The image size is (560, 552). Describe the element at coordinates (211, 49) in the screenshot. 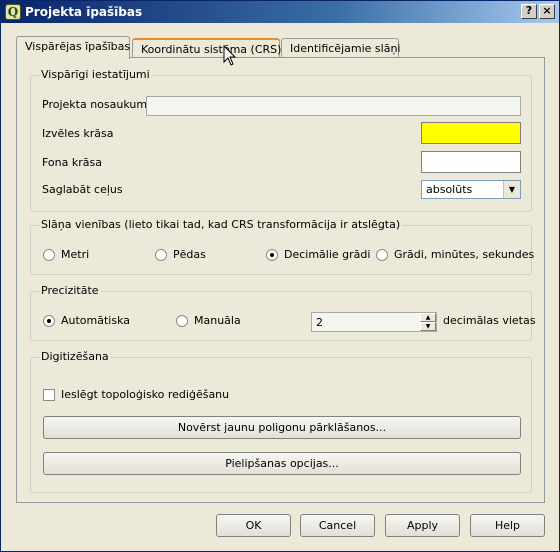

I see `tab-crs-label: Koordinātu sistēma (CRS)` at that location.